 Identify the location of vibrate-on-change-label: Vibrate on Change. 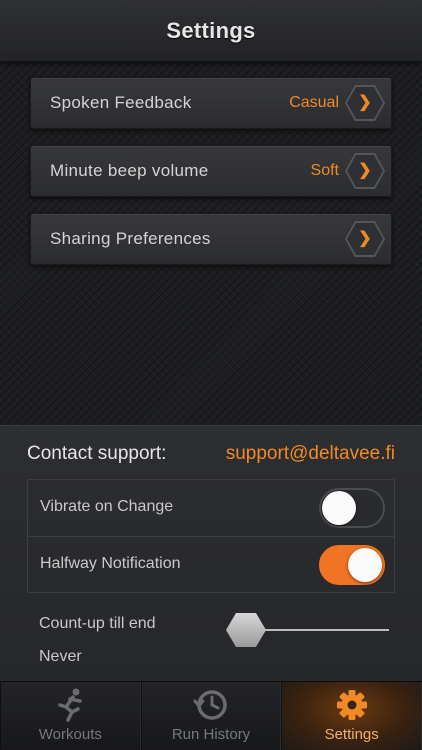
(107, 506).